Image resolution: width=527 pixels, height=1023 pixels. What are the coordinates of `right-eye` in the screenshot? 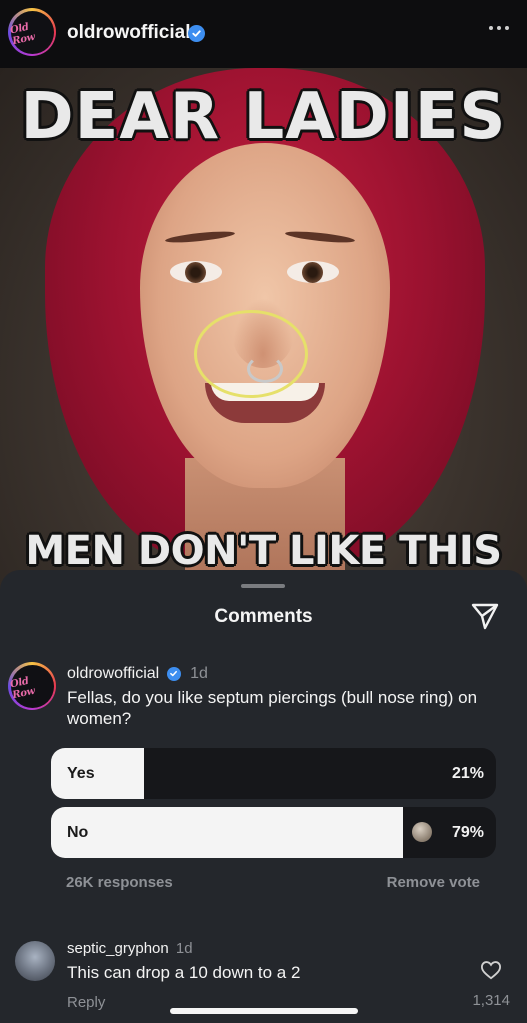 It's located at (313, 272).